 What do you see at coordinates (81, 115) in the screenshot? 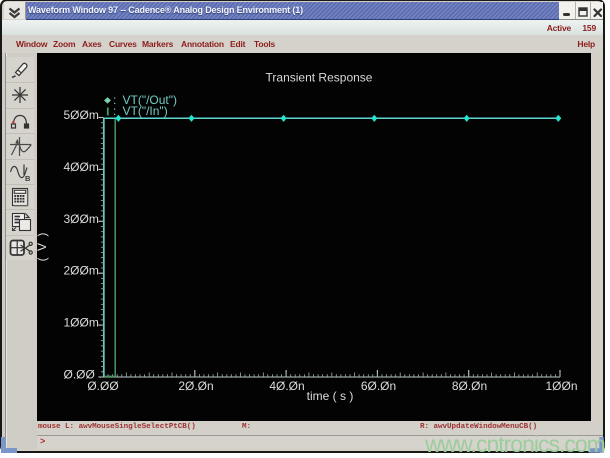
I see `svg-text: 5ØØm` at bounding box center [81, 115].